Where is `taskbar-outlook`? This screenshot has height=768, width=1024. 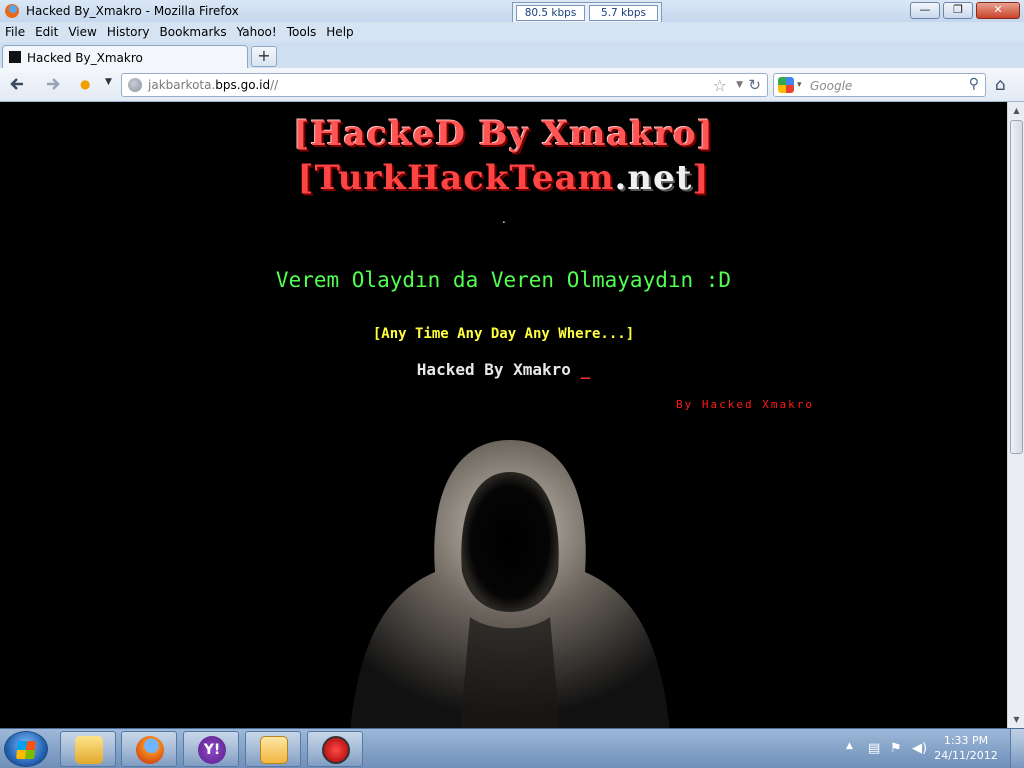
taskbar-outlook is located at coordinates (273, 749).